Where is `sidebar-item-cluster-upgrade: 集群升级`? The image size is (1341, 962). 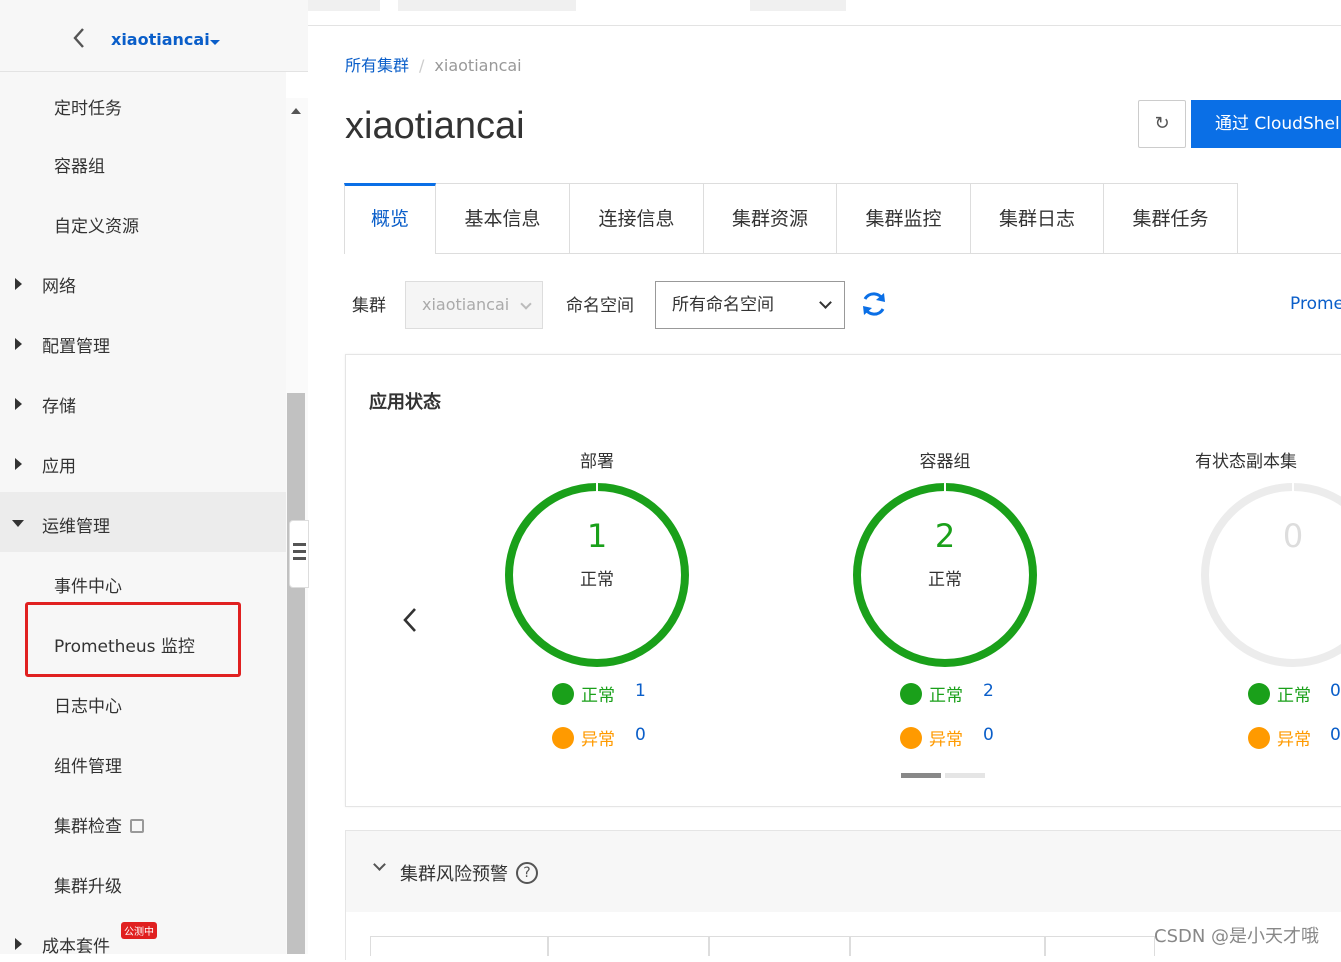 sidebar-item-cluster-upgrade: 集群升级 is located at coordinates (143, 882).